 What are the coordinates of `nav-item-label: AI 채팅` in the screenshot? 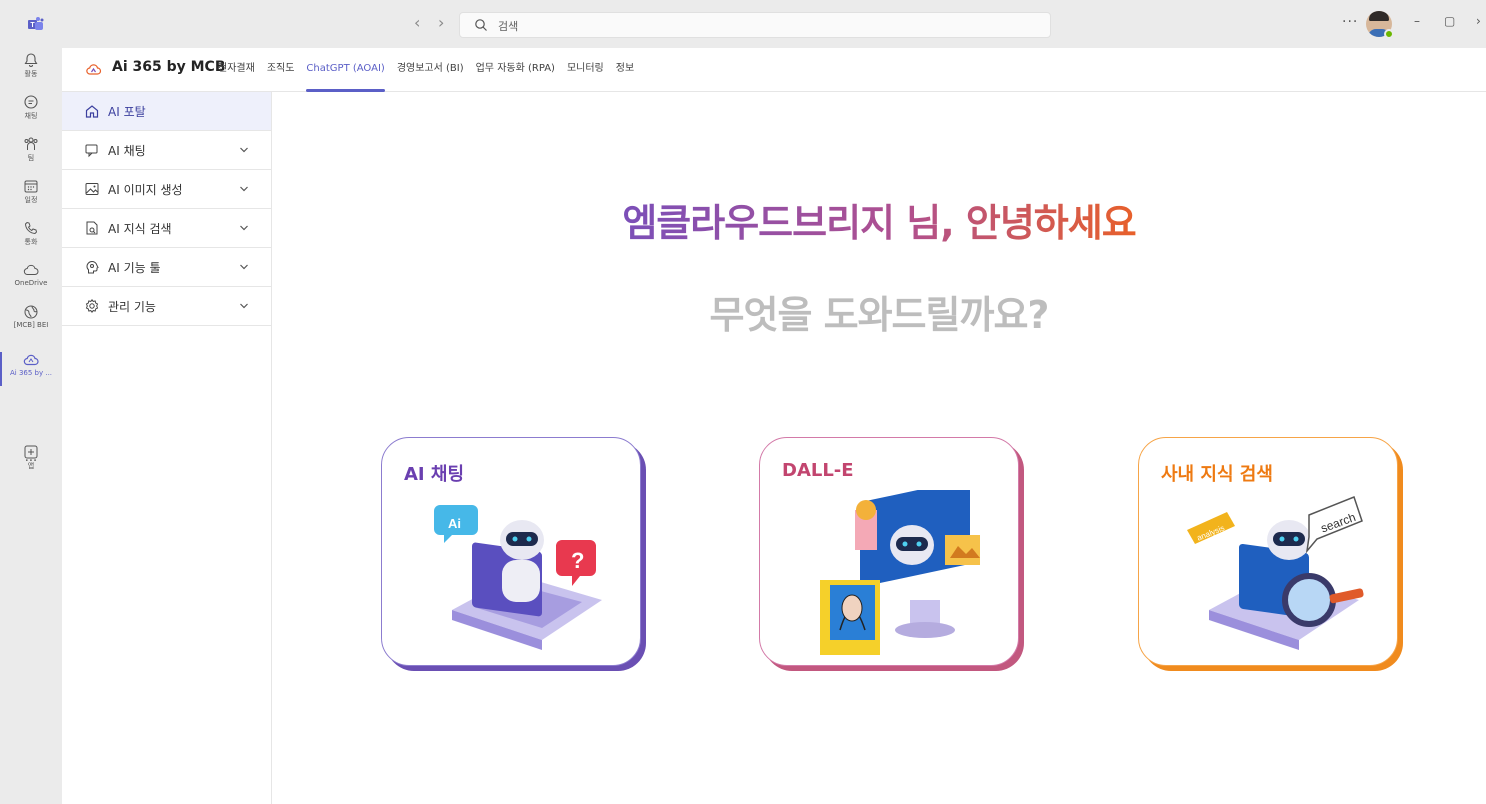 It's located at (127, 150).